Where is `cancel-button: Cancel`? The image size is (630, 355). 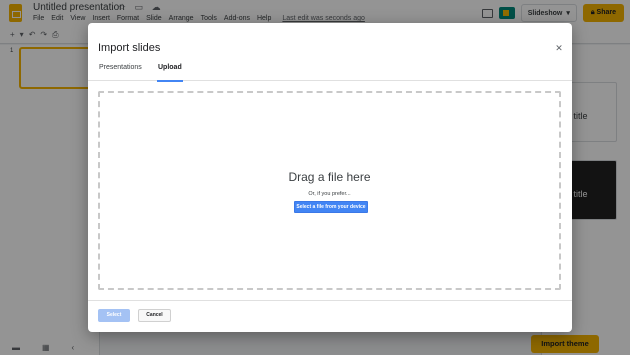
cancel-button: Cancel is located at coordinates (154, 315).